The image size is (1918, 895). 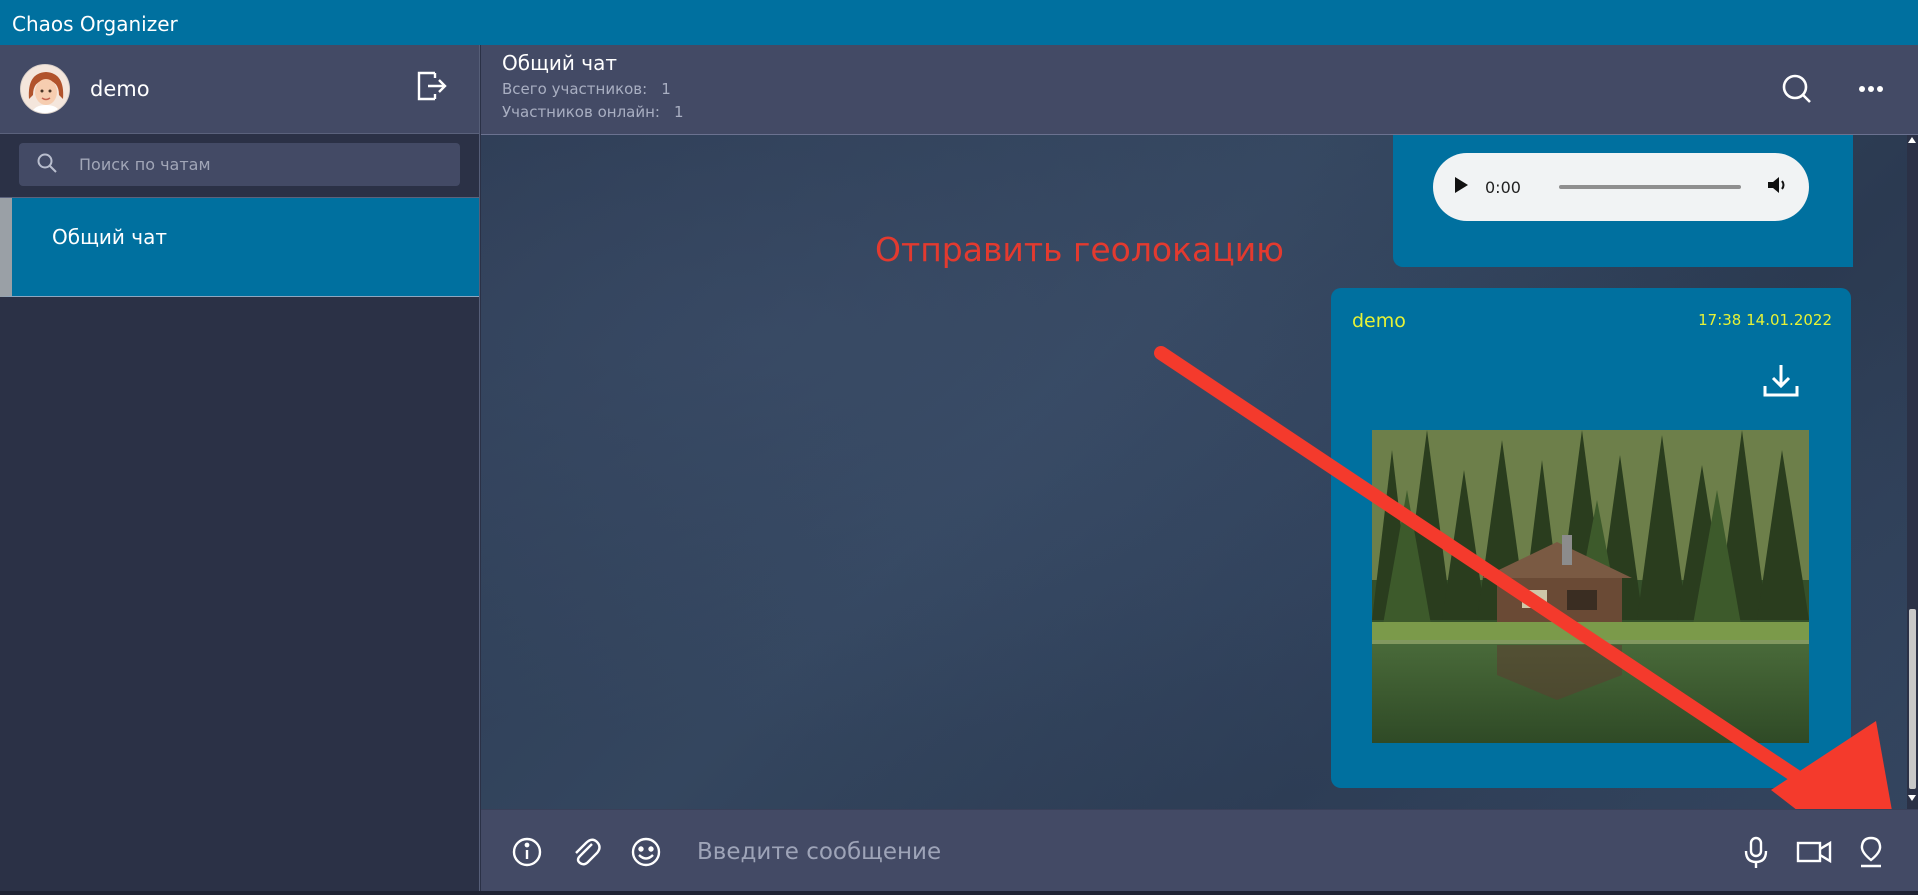 What do you see at coordinates (959, 893) in the screenshot?
I see `bottom-edge` at bounding box center [959, 893].